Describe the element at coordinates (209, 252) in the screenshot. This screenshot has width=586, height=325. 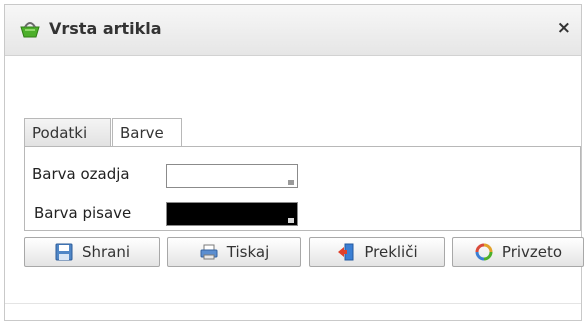
I see `printer-icon` at that location.